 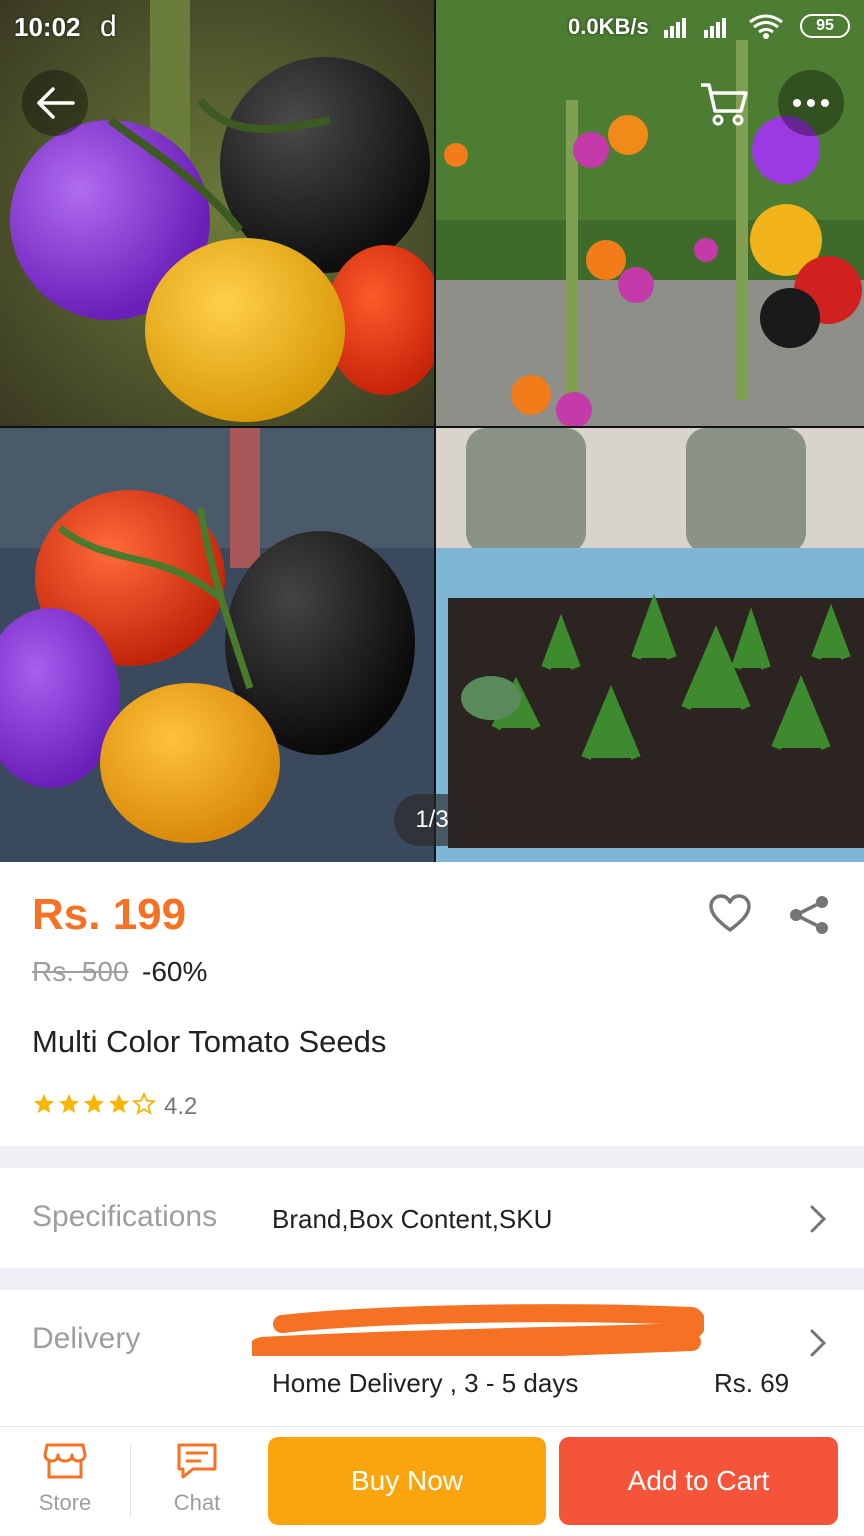 What do you see at coordinates (130, 1481) in the screenshot?
I see `tab-divider` at bounding box center [130, 1481].